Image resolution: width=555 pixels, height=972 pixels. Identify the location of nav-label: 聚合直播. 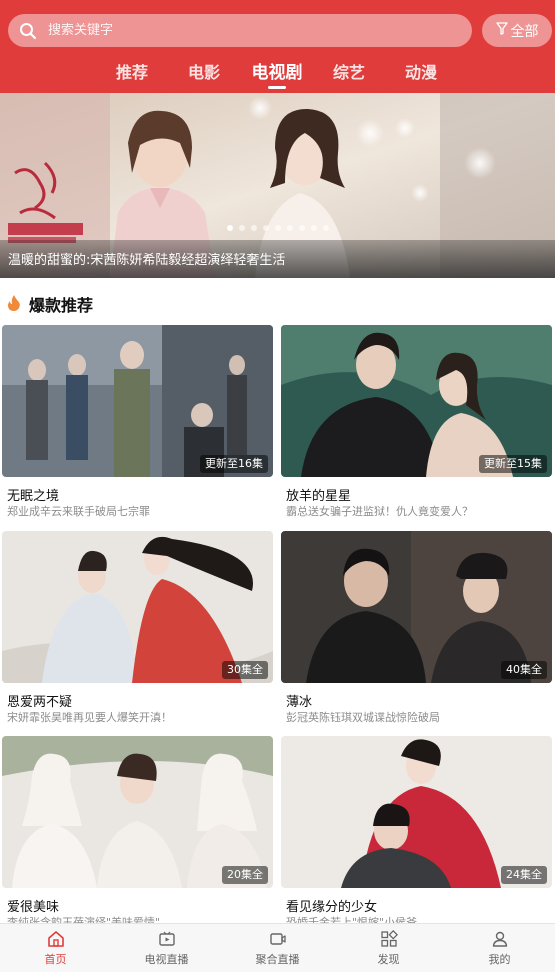
(277, 959).